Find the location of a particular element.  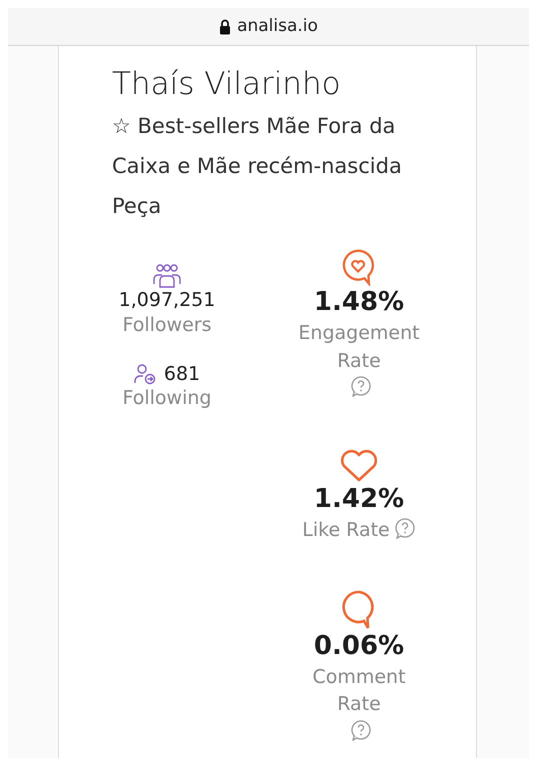

metric-label: Engagement Rate is located at coordinates (359, 347).